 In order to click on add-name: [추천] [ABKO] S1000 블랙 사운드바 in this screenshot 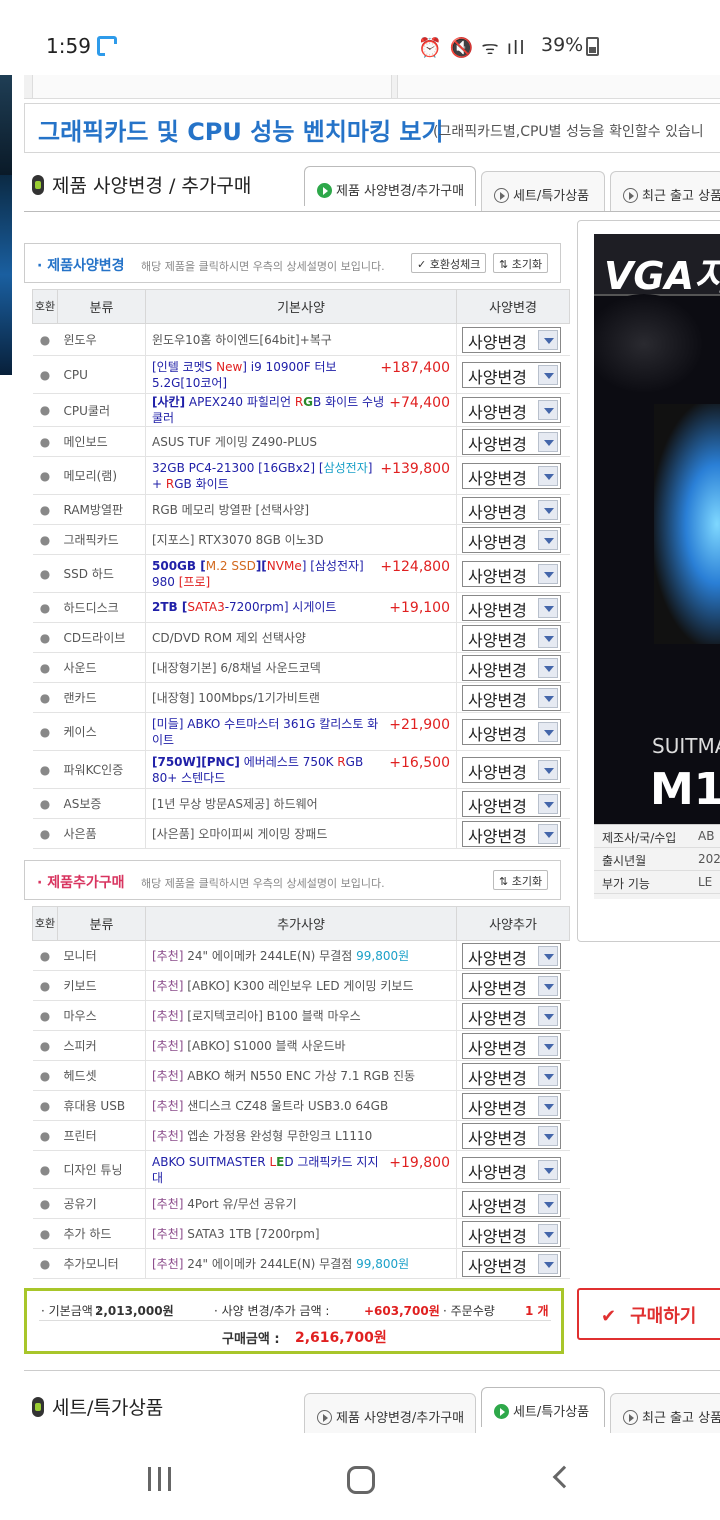, I will do `click(249, 1046)`.